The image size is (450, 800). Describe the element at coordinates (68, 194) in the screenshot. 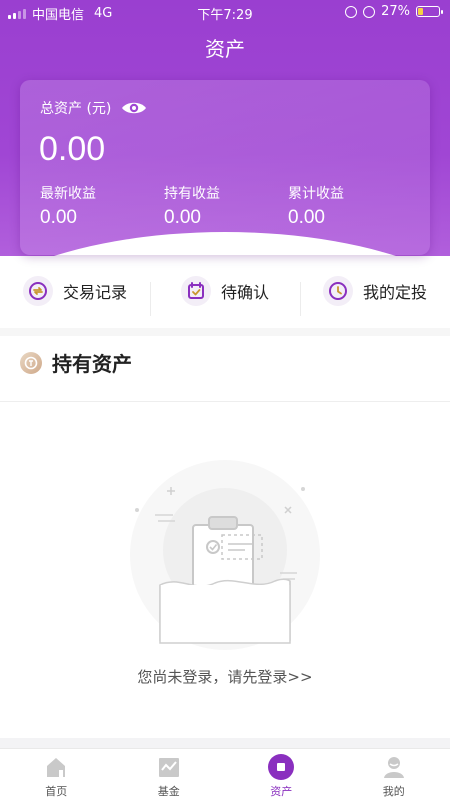

I see `metric-label: 最新收益` at that location.